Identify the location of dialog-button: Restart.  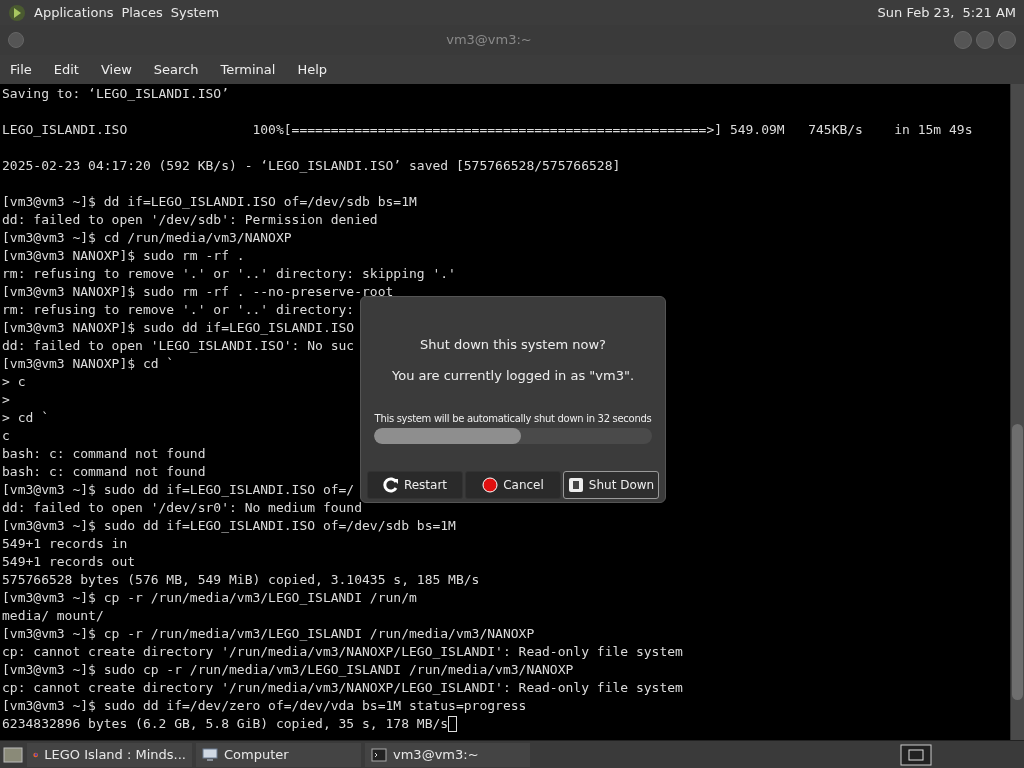
(415, 485).